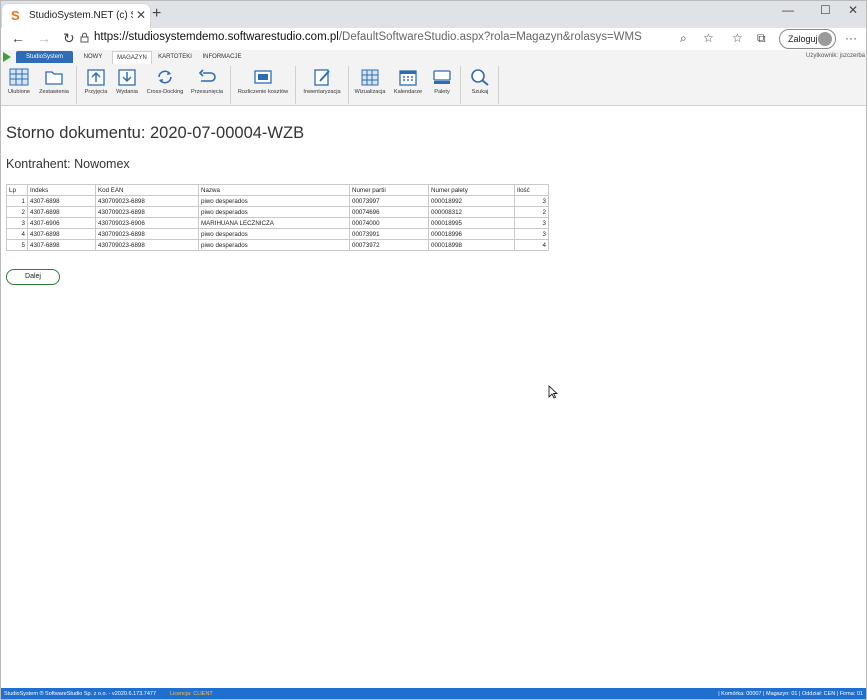  What do you see at coordinates (708, 38) in the screenshot?
I see `star-icon: ☆` at bounding box center [708, 38].